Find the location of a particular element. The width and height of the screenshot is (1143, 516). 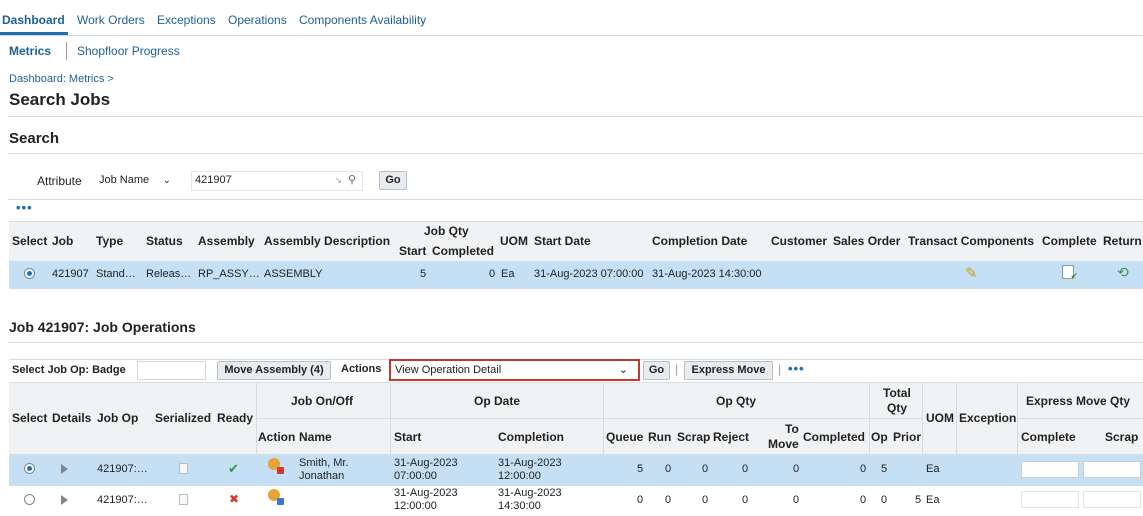

ops-col-job-op: Job Op is located at coordinates (118, 418).